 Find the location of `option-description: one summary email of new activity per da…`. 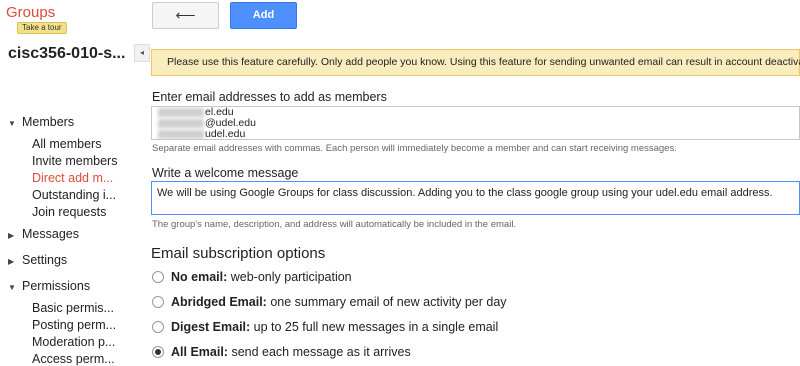

option-description: one summary email of new activity per da… is located at coordinates (386, 302).